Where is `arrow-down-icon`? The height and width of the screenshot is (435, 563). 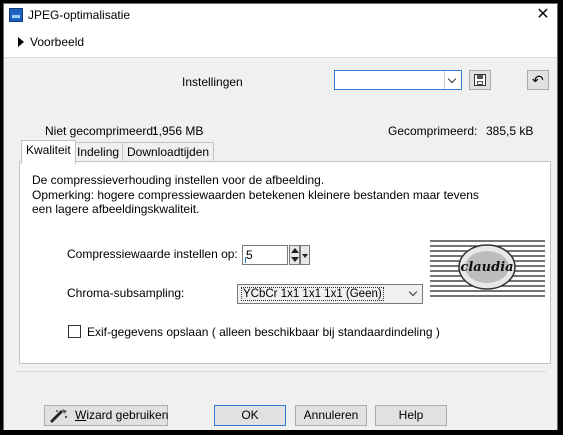 arrow-down-icon is located at coordinates (295, 259).